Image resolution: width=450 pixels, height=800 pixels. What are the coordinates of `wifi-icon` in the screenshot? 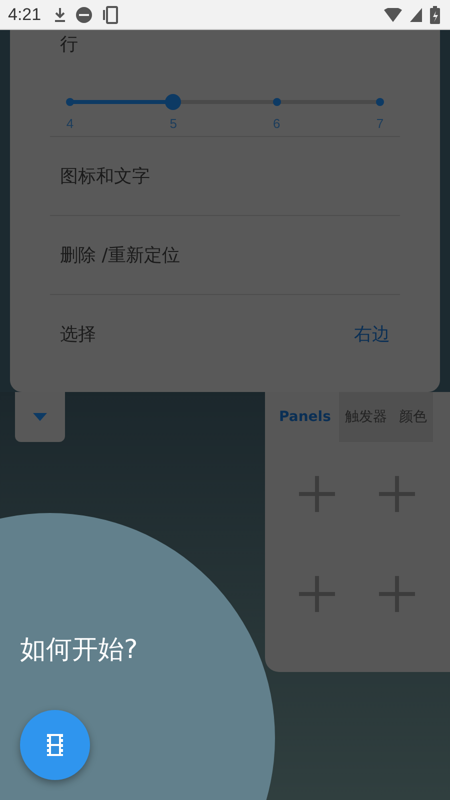 It's located at (393, 15).